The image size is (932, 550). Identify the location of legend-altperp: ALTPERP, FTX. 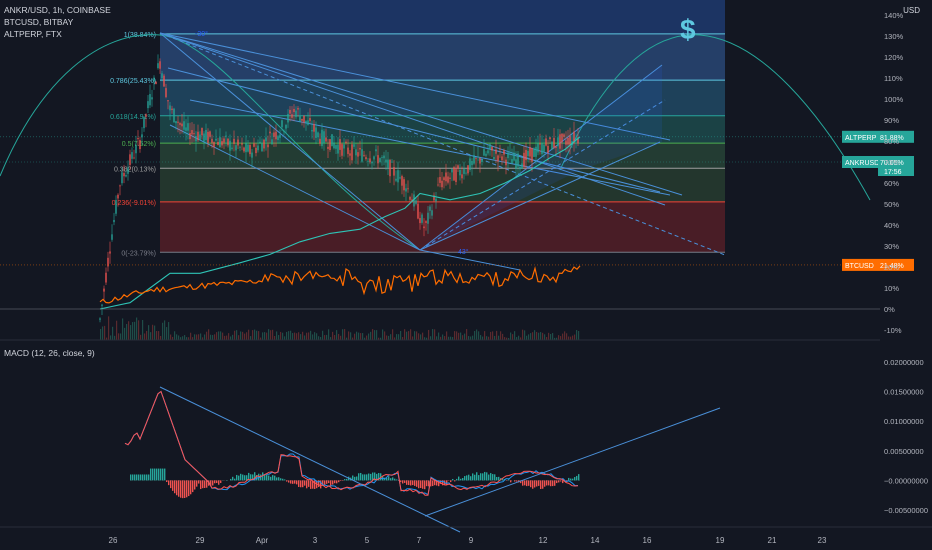
(57, 34).